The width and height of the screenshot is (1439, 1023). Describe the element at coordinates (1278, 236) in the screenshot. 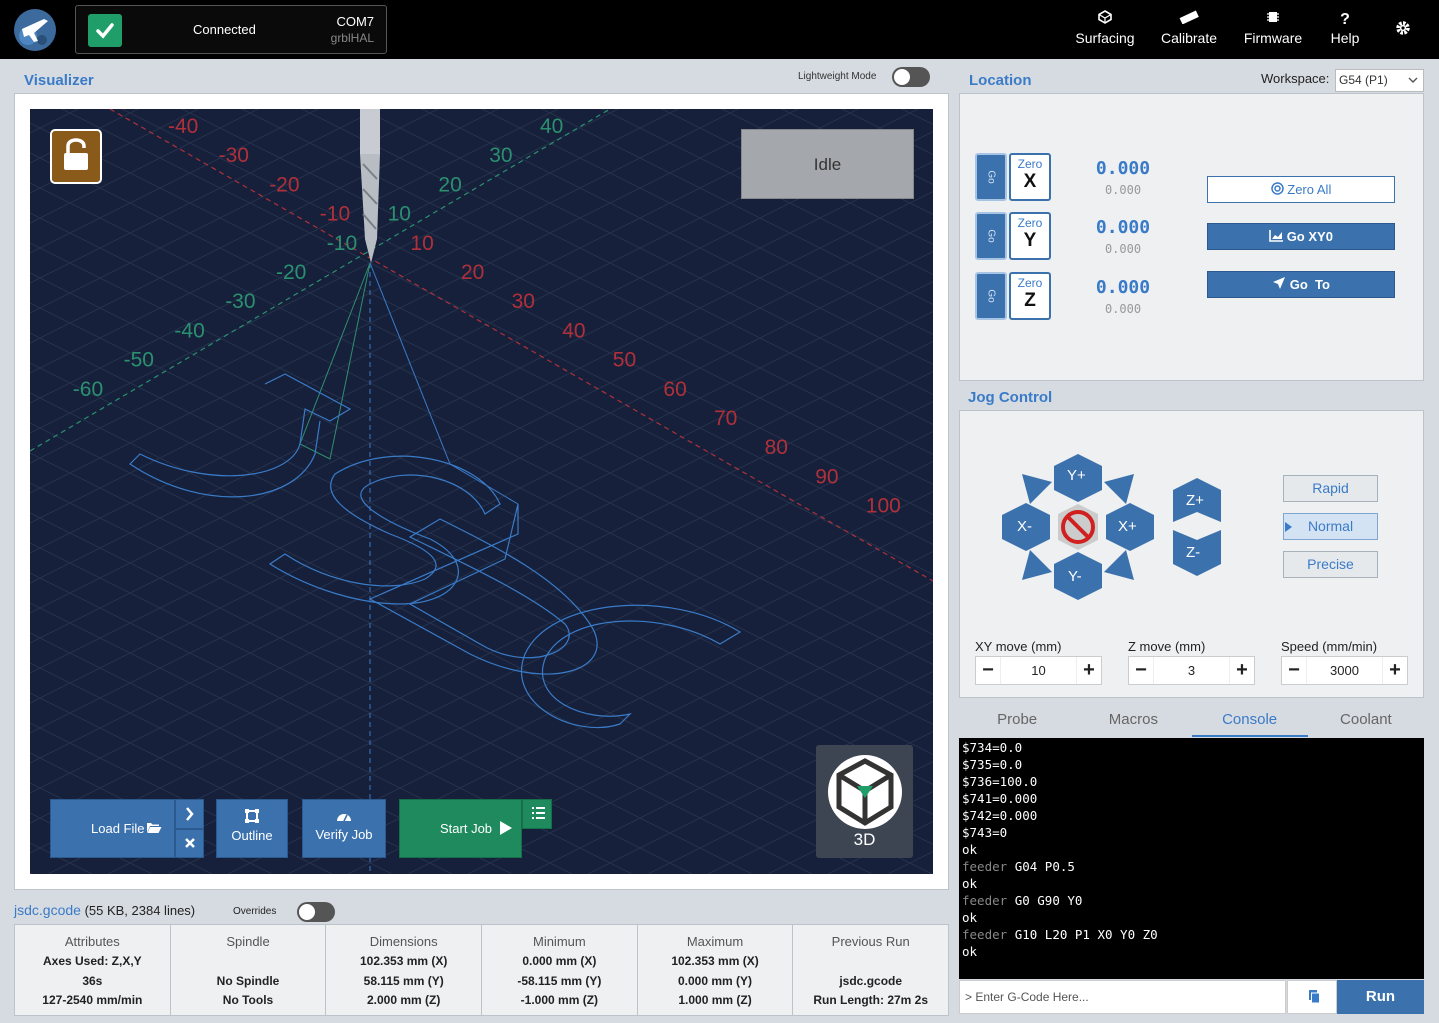

I see `chart-area-icon` at that location.